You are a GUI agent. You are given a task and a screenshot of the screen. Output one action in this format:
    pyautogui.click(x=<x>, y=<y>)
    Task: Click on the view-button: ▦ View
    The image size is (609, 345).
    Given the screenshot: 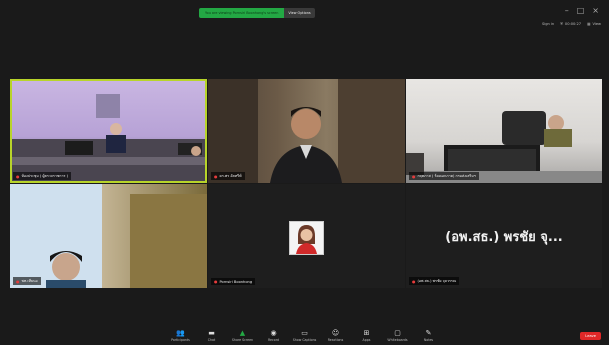 What is the action you would take?
    pyautogui.click(x=594, y=24)
    